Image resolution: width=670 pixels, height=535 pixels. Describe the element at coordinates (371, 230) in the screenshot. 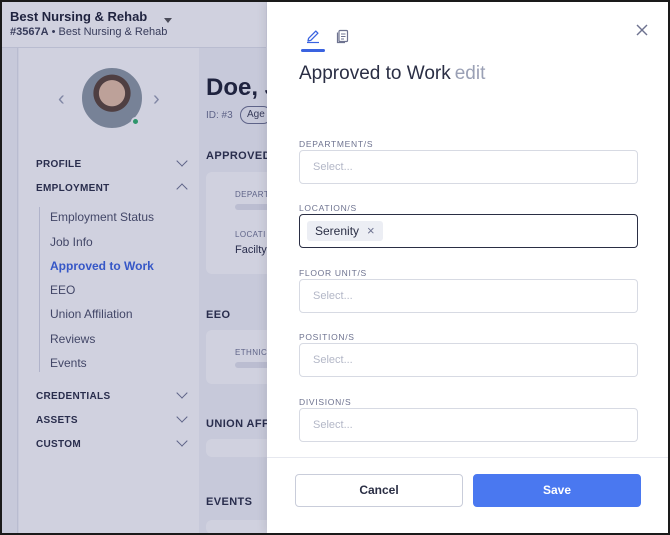

I see `chip-remove-icon: ×` at that location.